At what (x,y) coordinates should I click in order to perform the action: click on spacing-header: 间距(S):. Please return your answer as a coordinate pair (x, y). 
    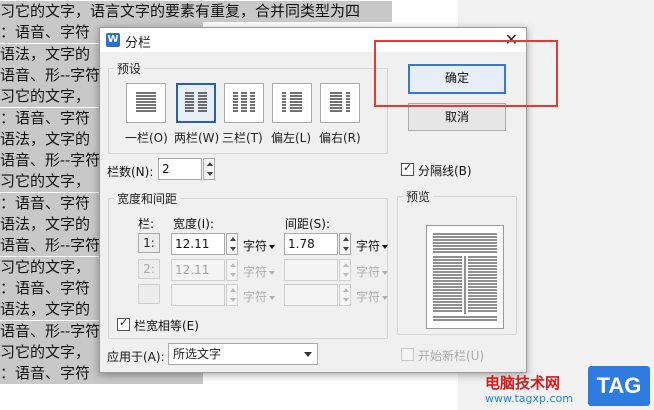
    Looking at the image, I should click on (308, 224).